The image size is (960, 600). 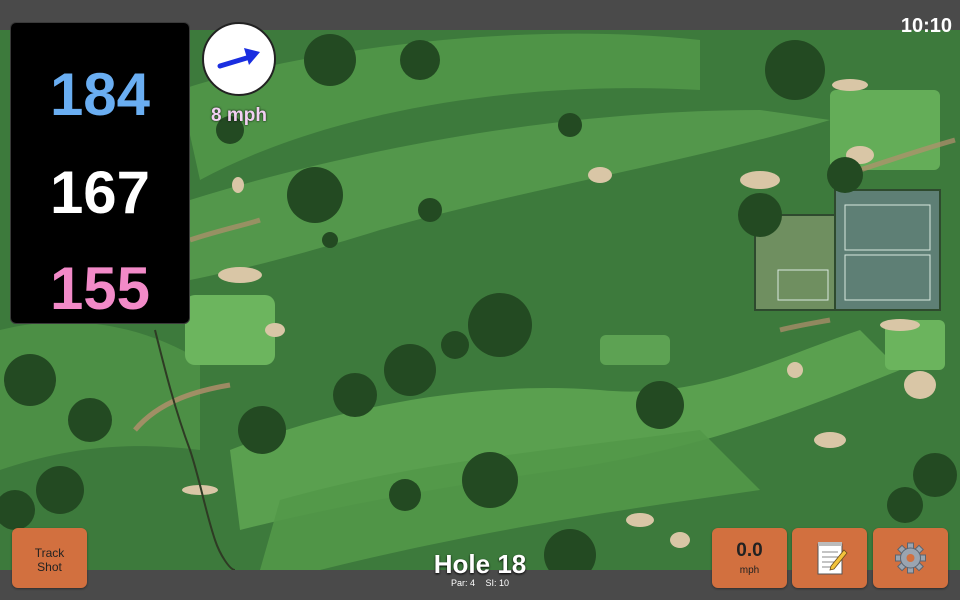 I want to click on wind-arrow-icon, so click(x=238, y=58).